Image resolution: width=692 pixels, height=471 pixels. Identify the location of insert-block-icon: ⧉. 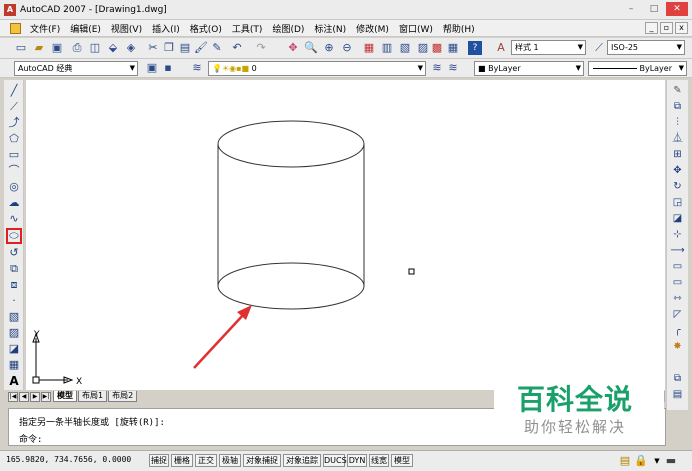
(14, 269).